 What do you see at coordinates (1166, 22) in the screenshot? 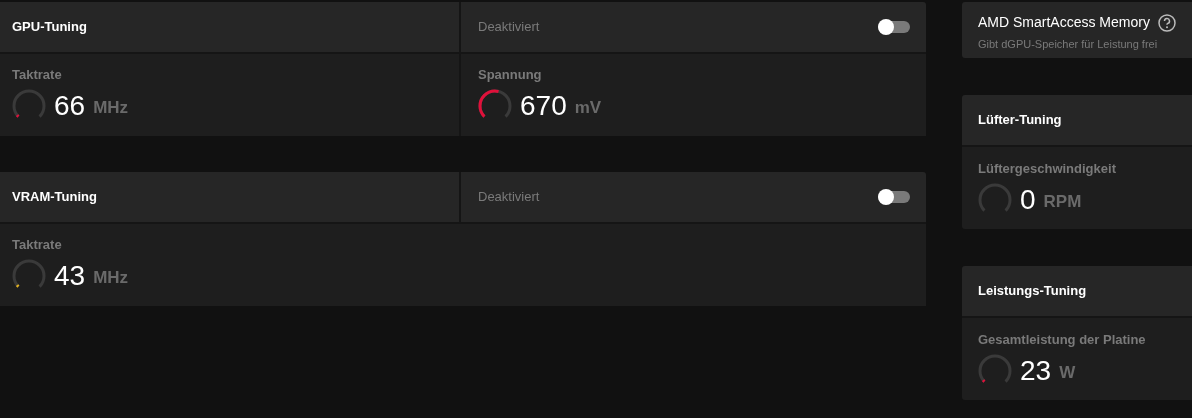
I see `help-icon` at bounding box center [1166, 22].